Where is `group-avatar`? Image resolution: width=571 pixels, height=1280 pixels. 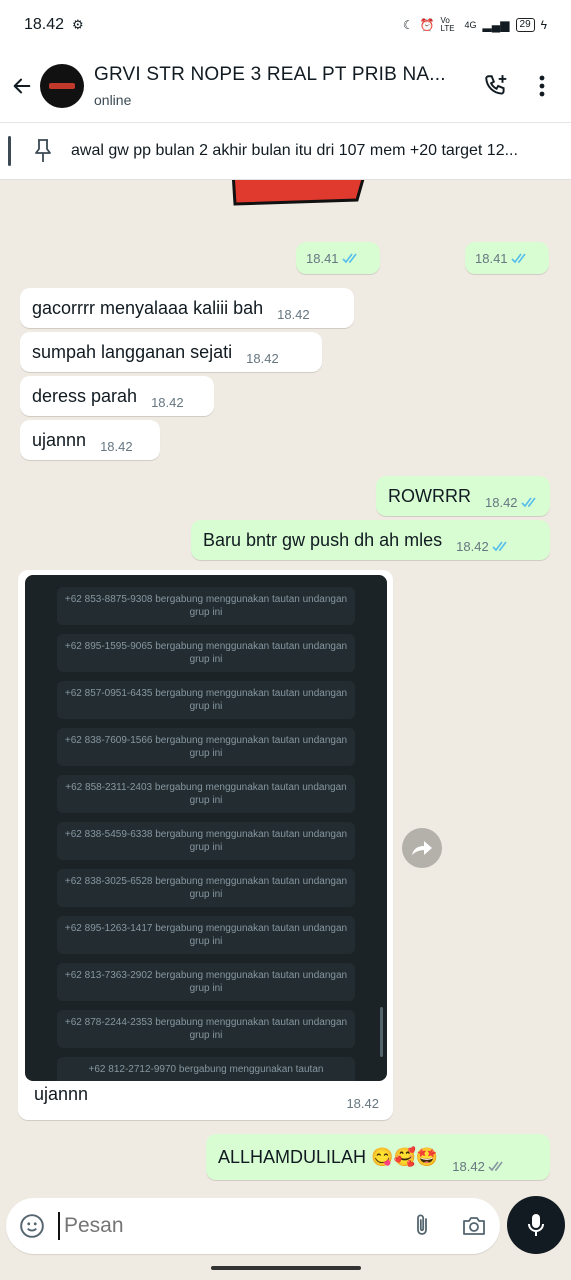
group-avatar is located at coordinates (62, 86).